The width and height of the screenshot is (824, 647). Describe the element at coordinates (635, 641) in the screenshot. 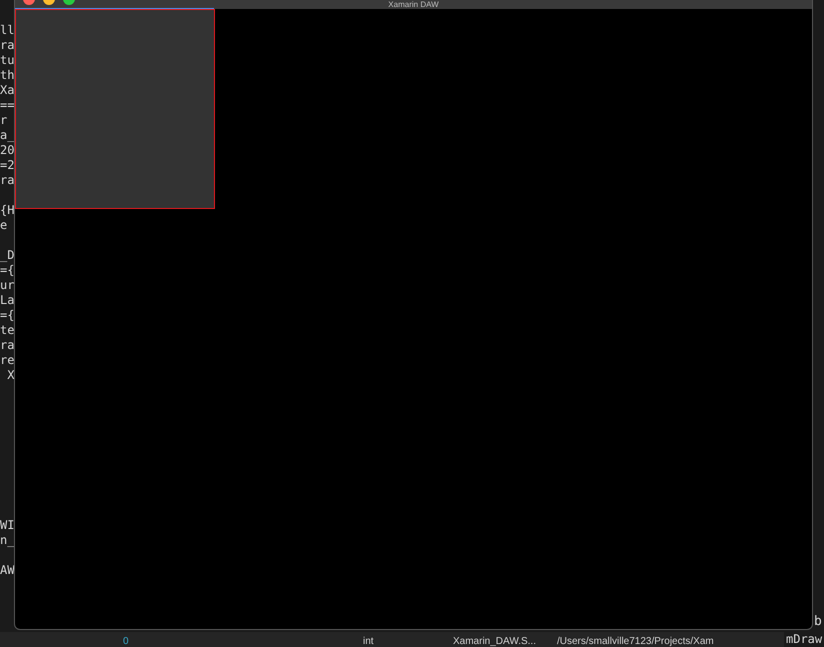

I see `status-path: /Users/smallville7123/Projects/Xam` at that location.